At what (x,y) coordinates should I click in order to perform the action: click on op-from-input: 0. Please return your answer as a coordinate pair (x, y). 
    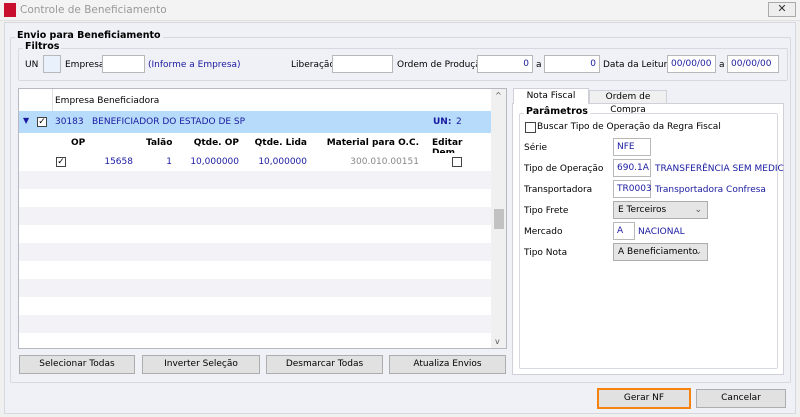
    Looking at the image, I should click on (505, 64).